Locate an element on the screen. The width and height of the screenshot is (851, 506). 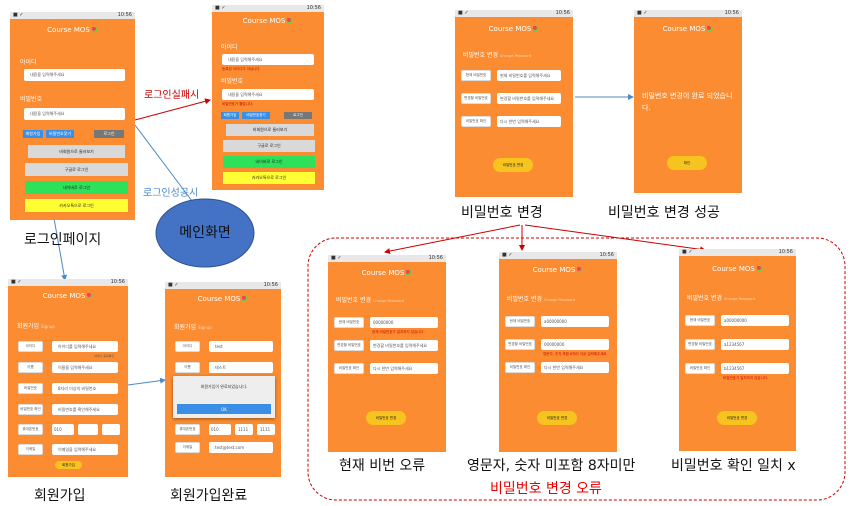
phone-mid-input is located at coordinates (88, 429).